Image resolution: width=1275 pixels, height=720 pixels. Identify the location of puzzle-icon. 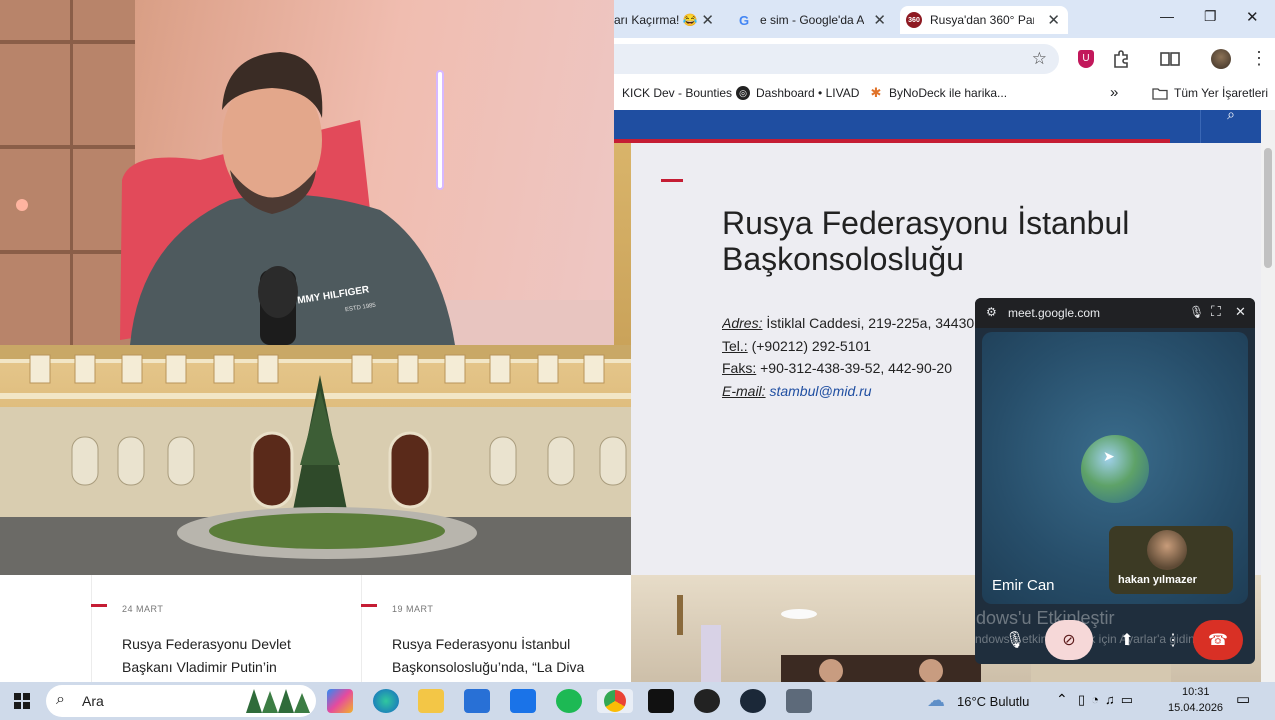
(1121, 59).